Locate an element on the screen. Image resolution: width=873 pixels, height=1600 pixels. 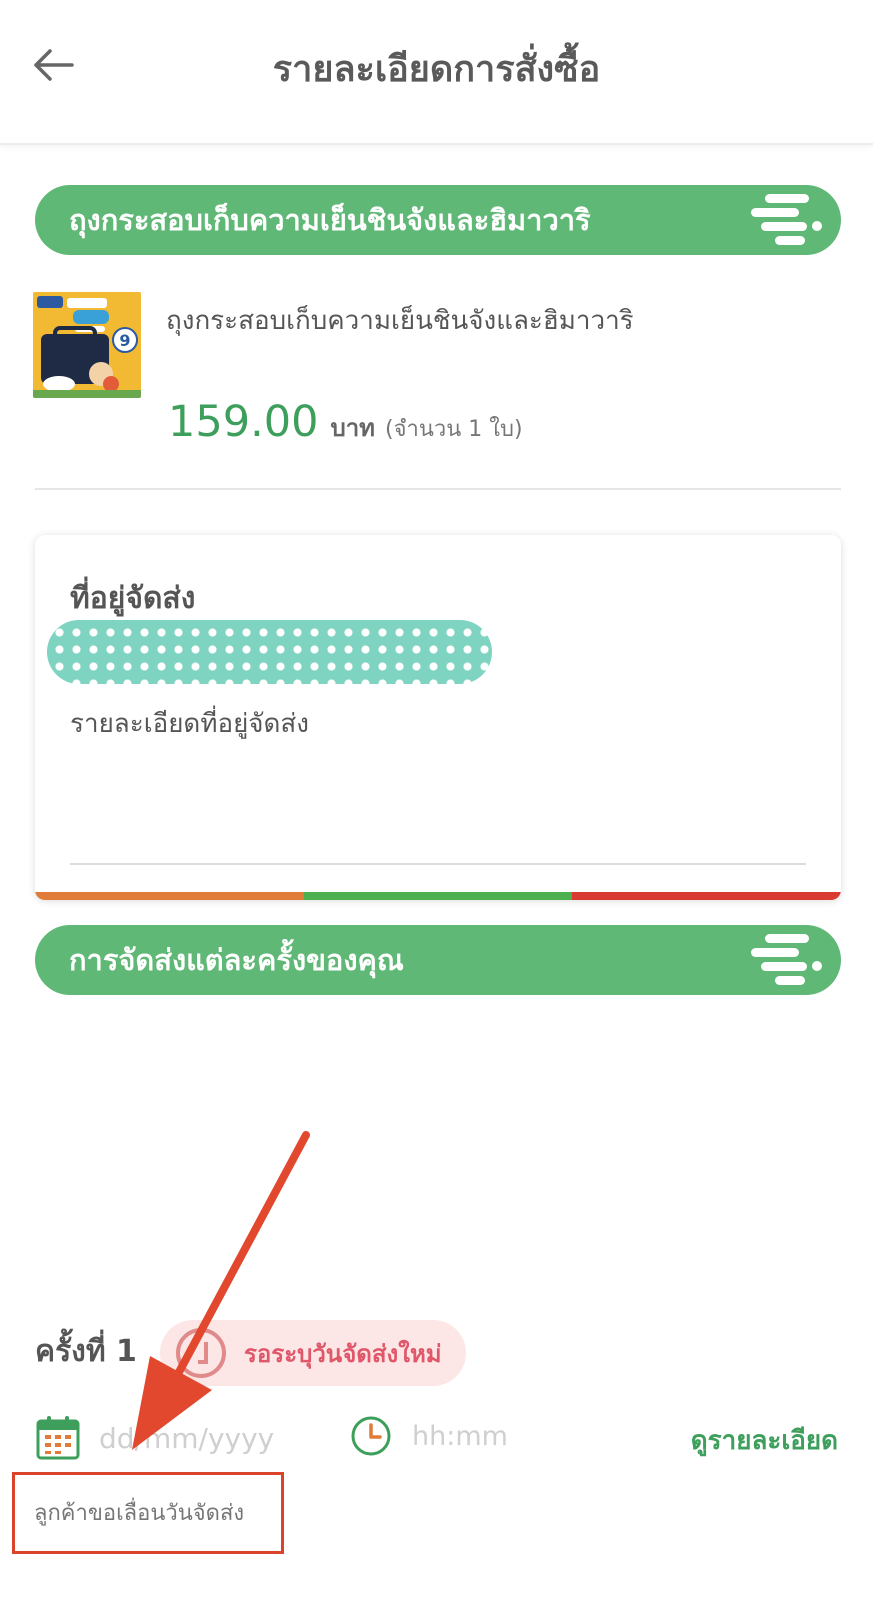
product-image: 9 is located at coordinates (87, 345).